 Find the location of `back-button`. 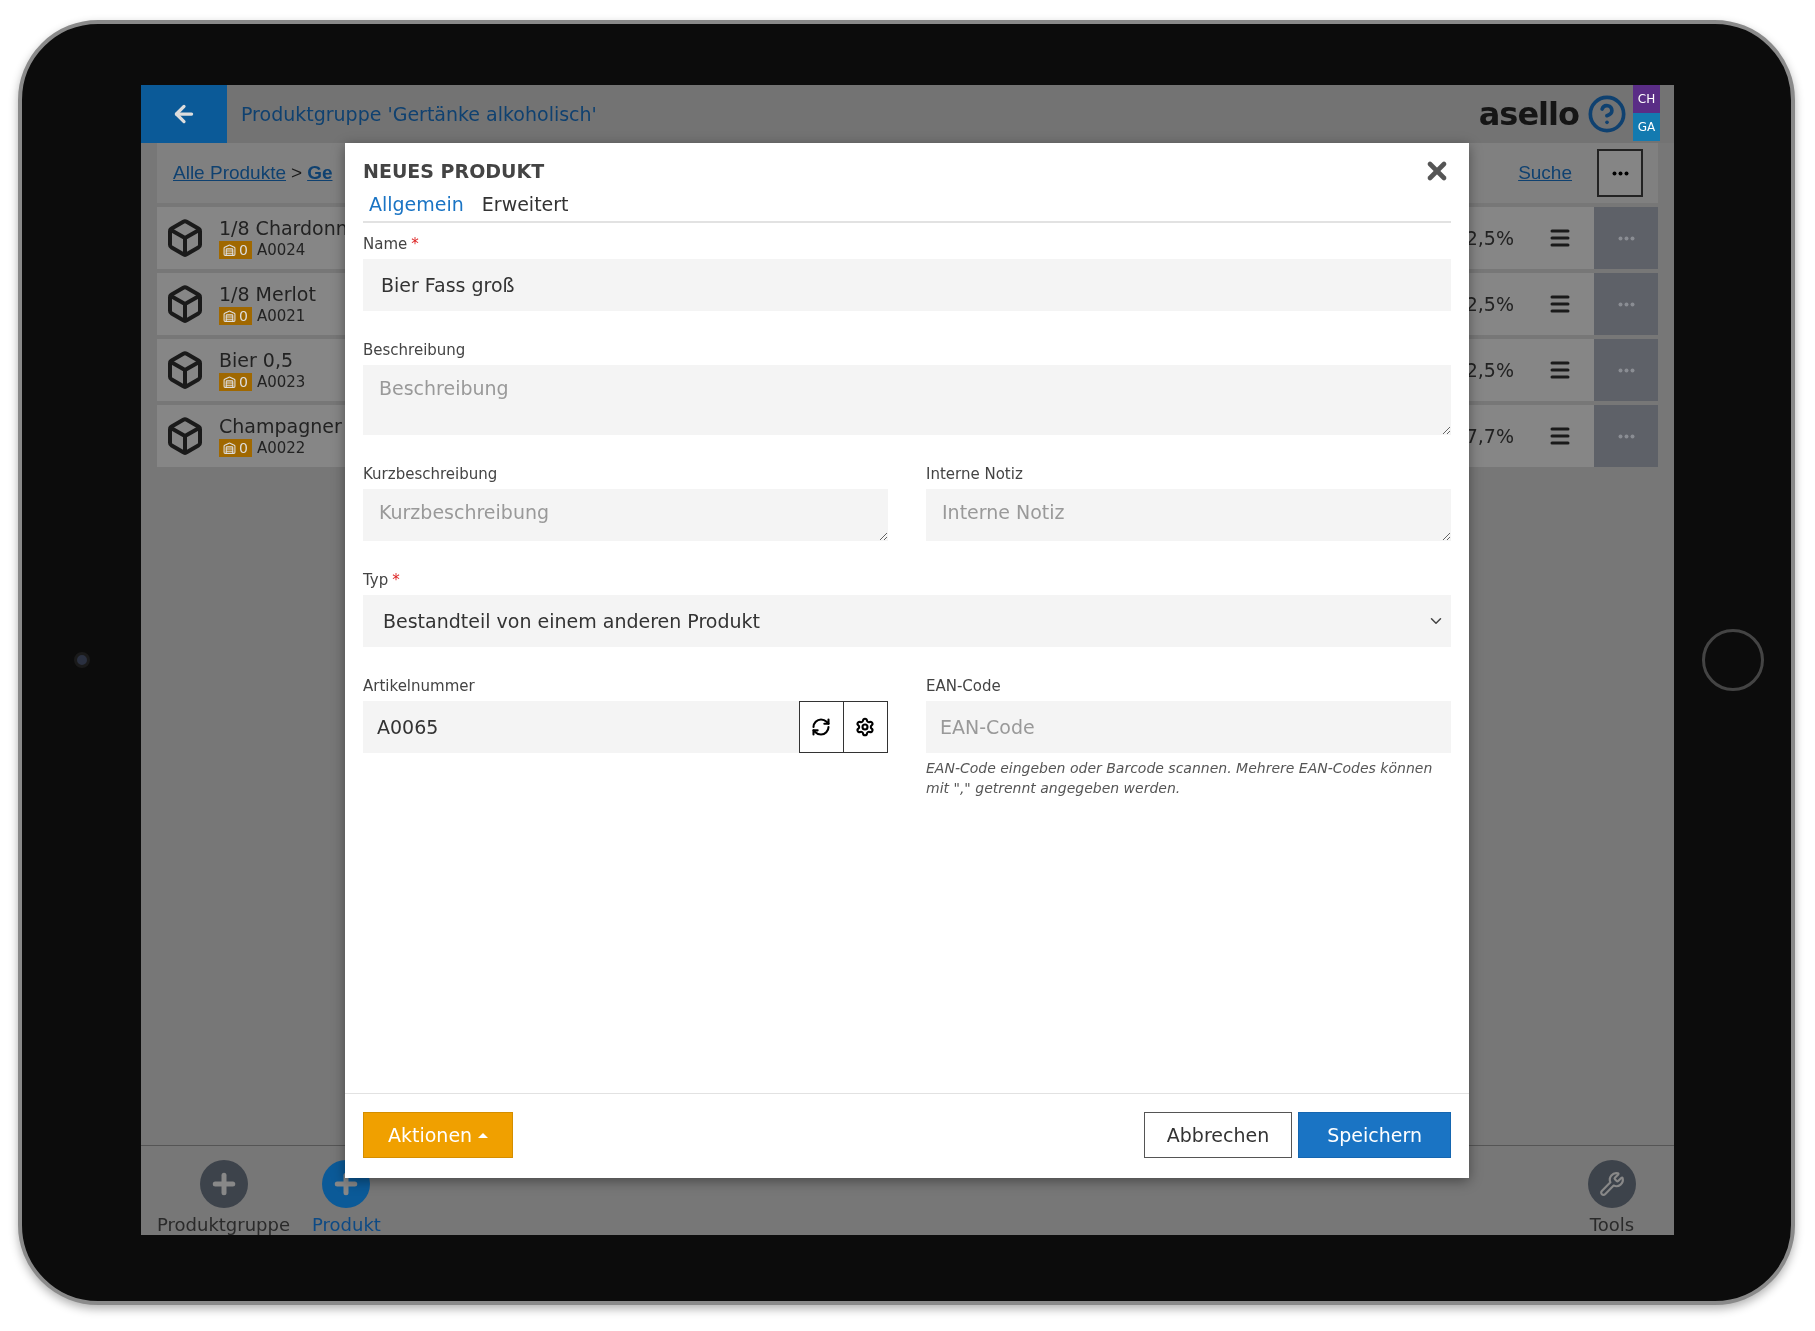

back-button is located at coordinates (184, 114).